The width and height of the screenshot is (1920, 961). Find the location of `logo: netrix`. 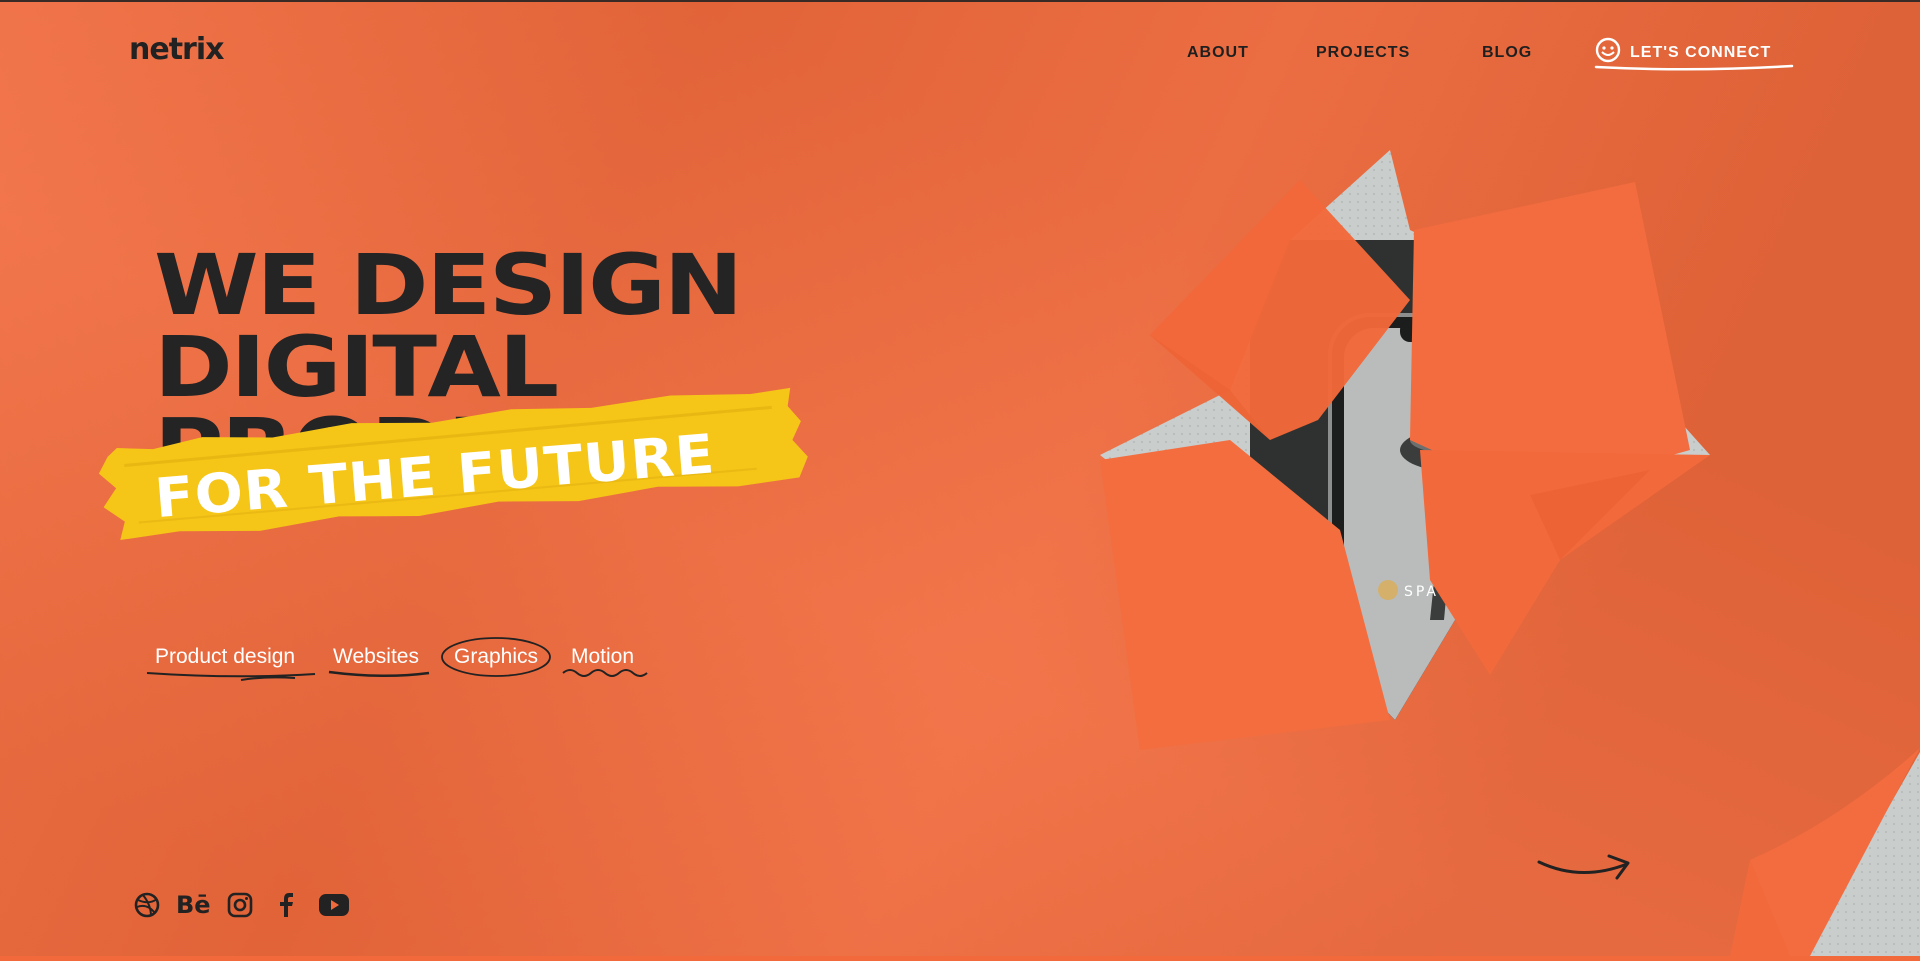

logo: netrix is located at coordinates (176, 49).